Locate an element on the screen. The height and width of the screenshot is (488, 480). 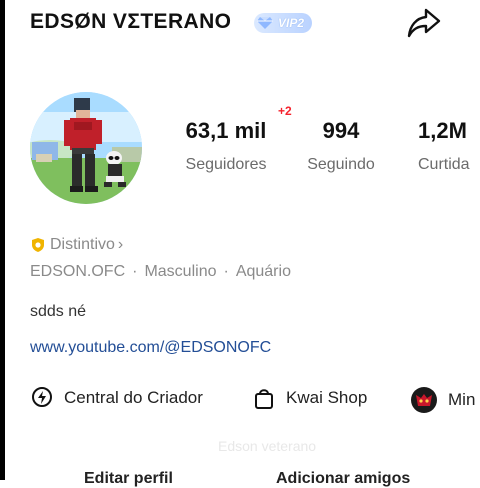
profile-bio: sdds né is located at coordinates (58, 311).